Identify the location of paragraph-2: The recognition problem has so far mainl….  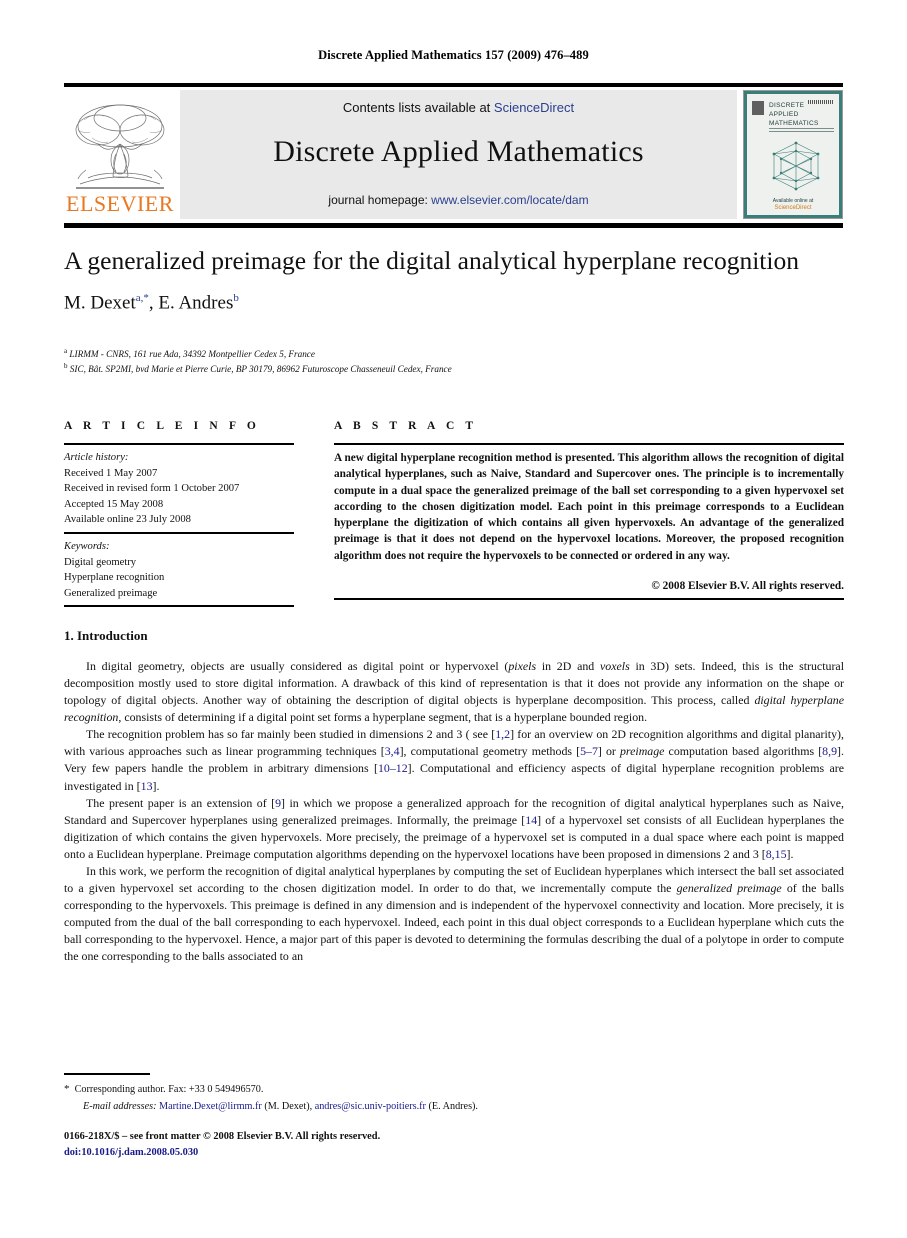
(454, 760).